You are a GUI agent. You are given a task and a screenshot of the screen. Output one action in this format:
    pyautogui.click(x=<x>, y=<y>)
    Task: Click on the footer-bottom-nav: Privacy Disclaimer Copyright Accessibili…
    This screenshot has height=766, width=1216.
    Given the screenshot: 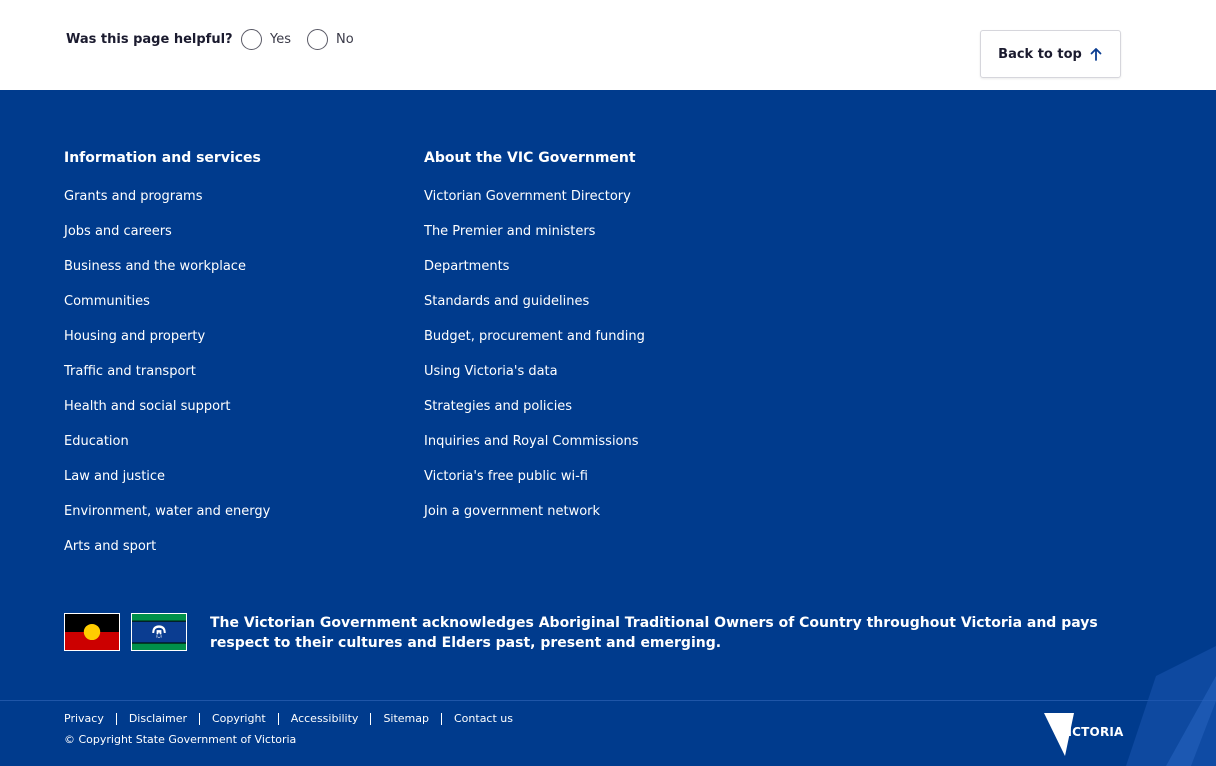 What is the action you would take?
    pyautogui.click(x=288, y=719)
    